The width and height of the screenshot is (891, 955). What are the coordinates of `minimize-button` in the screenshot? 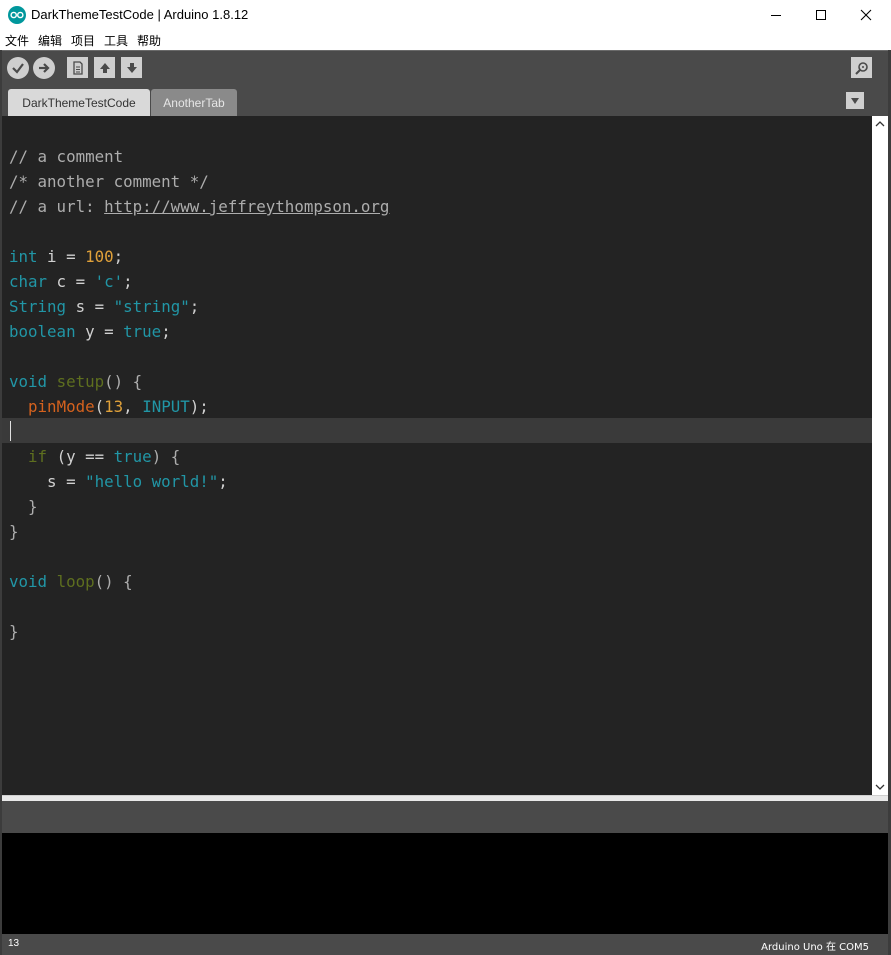 It's located at (776, 15).